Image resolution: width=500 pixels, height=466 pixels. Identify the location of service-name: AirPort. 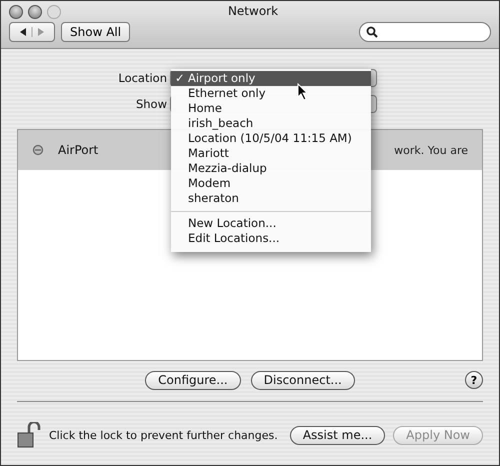
(78, 150).